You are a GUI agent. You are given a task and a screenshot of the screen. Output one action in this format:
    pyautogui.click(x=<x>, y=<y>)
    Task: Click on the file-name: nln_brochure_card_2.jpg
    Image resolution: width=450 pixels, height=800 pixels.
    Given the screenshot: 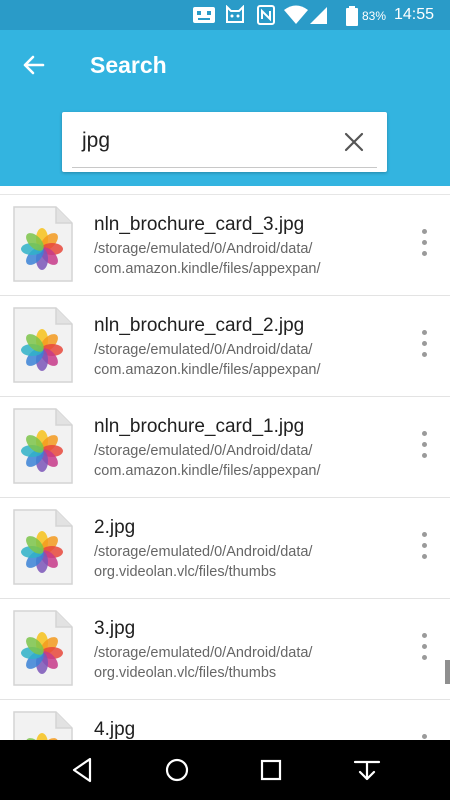 What is the action you would take?
    pyautogui.click(x=199, y=325)
    